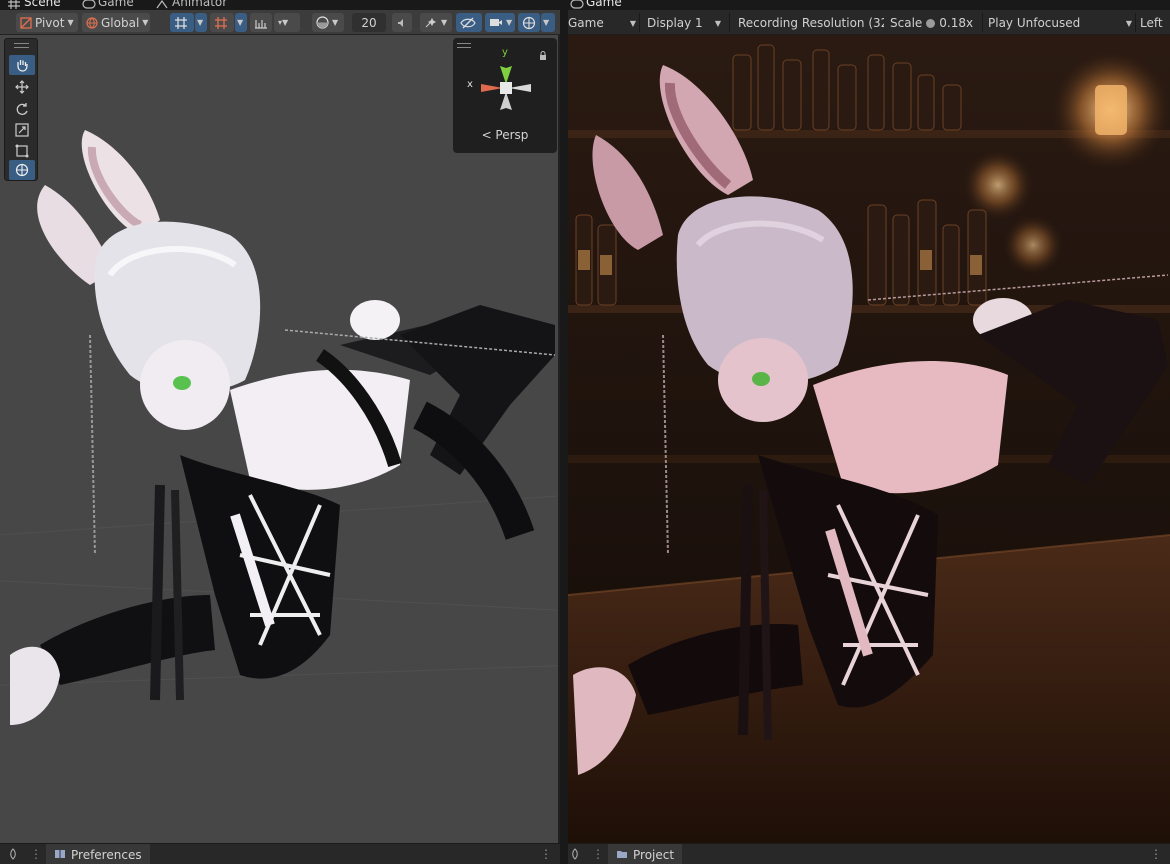  I want to click on tab-preferences: Preferences, so click(98, 854).